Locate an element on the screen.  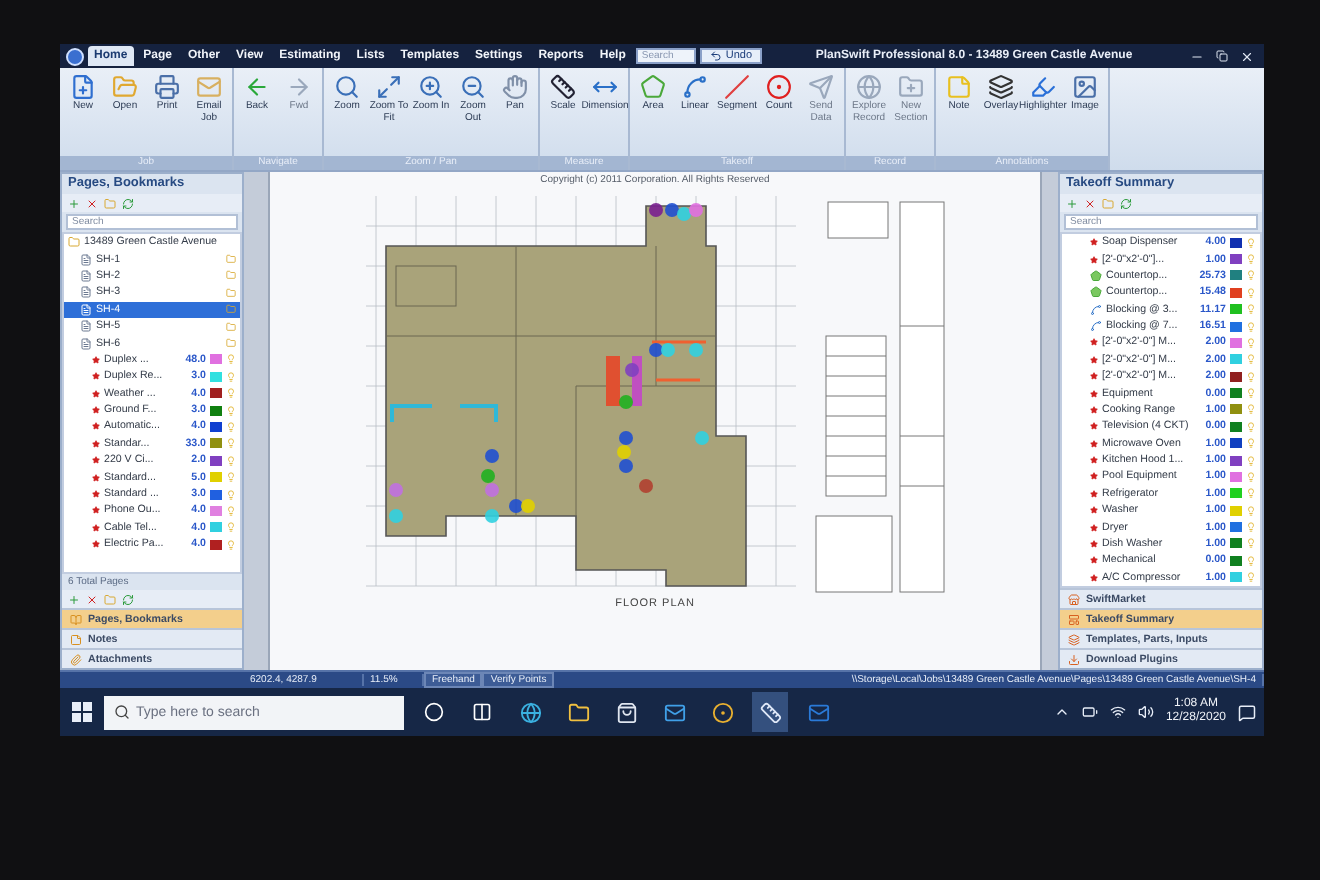
highlighter-icon is located at coordinates (1043, 87).